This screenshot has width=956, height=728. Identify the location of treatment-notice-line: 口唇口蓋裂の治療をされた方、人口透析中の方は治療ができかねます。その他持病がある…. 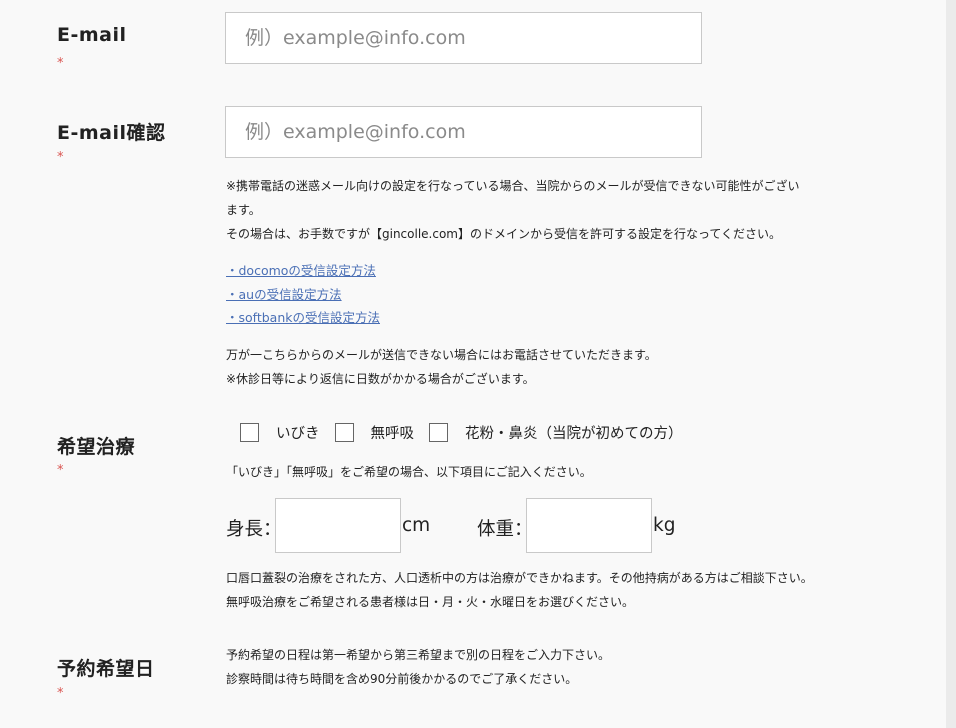
(519, 578).